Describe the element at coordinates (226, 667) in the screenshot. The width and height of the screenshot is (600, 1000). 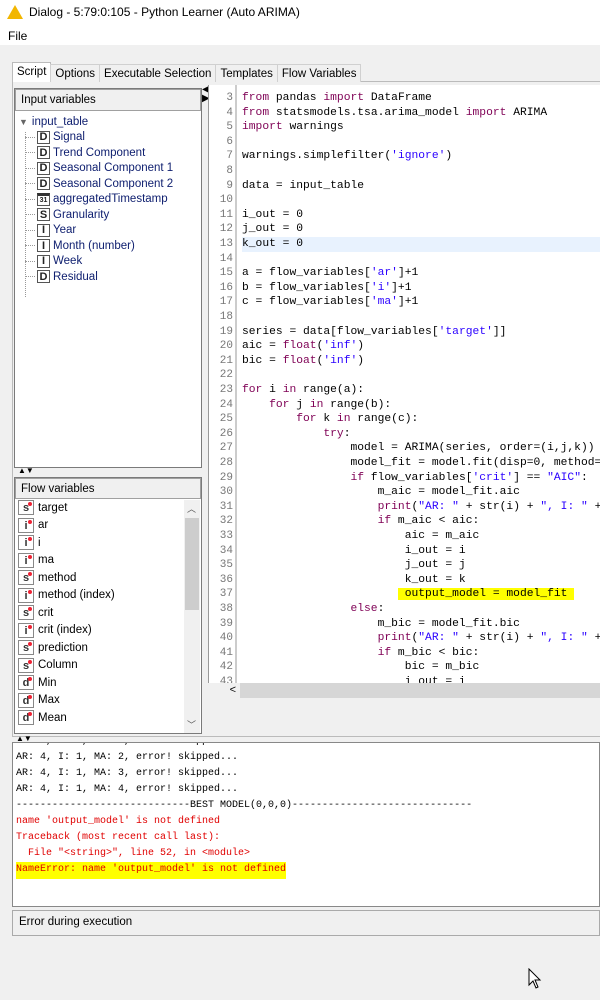
I see `line-number: 42` at that location.